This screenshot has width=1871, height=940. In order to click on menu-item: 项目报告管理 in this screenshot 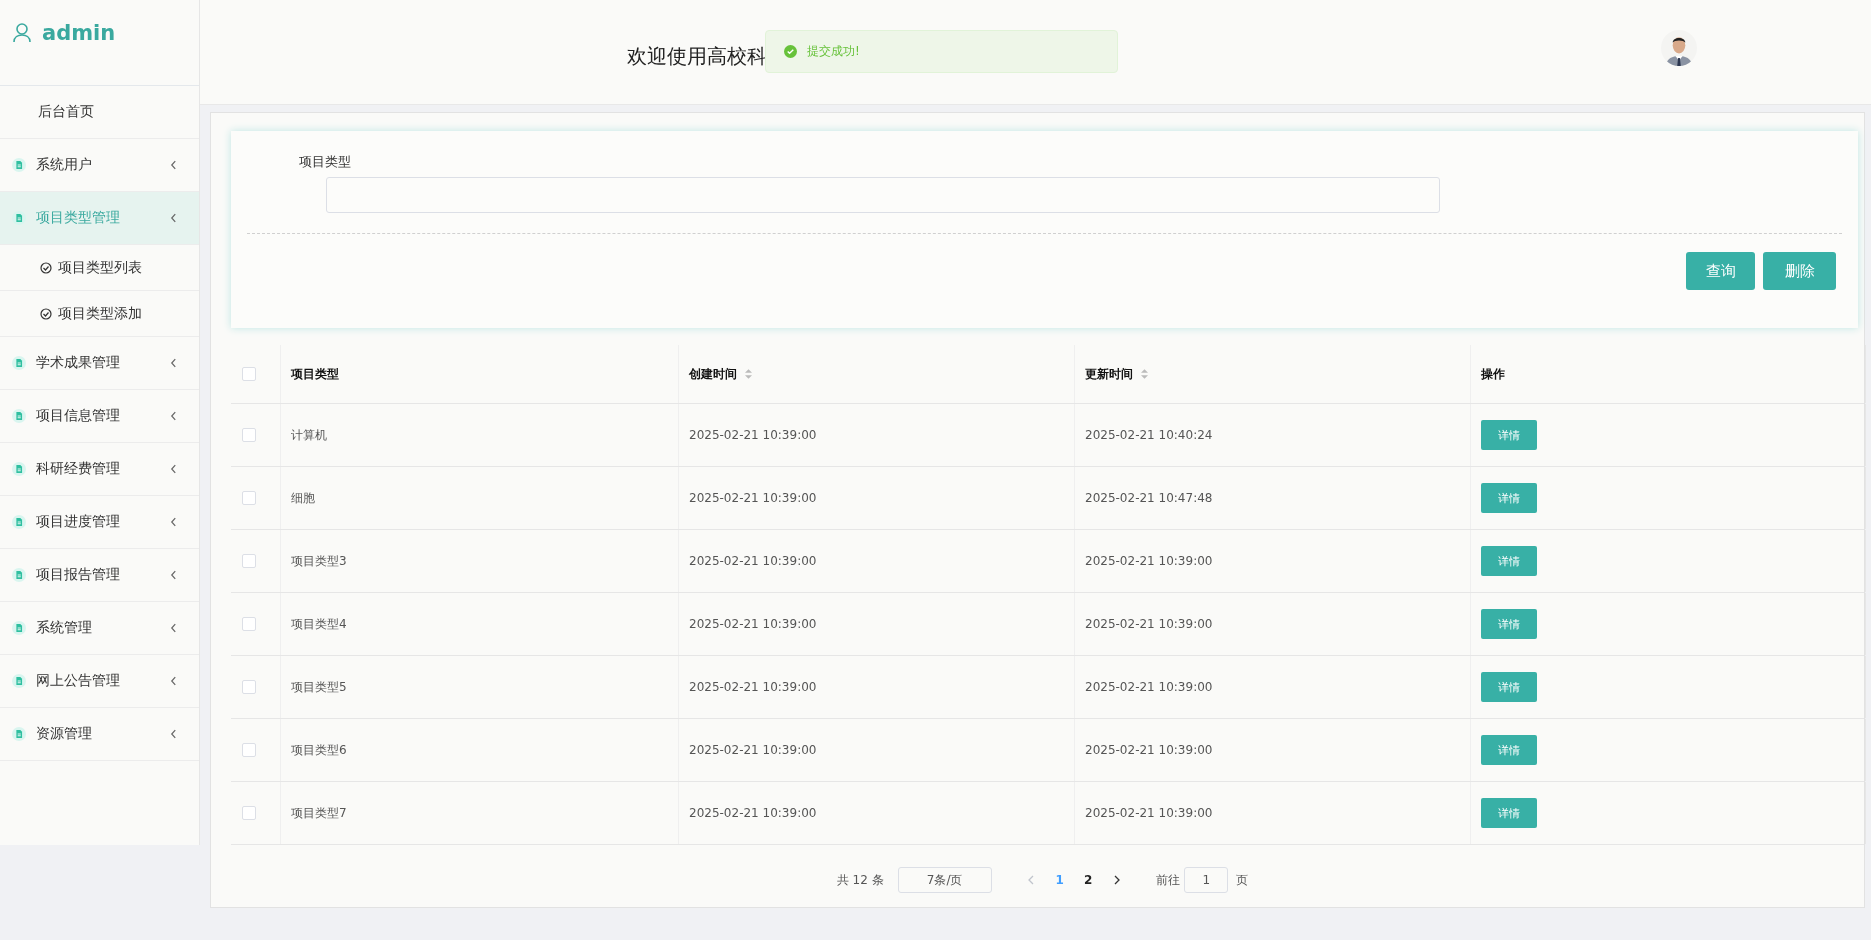, I will do `click(99, 575)`.